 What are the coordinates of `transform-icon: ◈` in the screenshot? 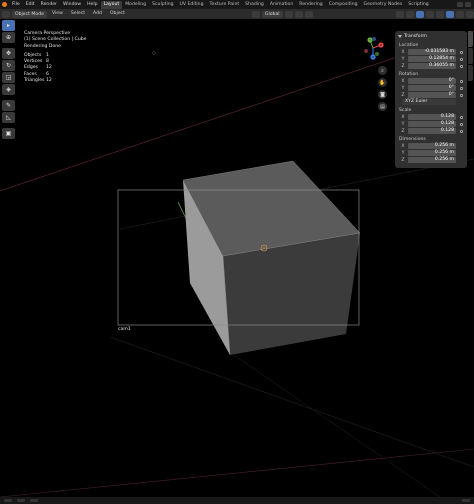 It's located at (8, 89).